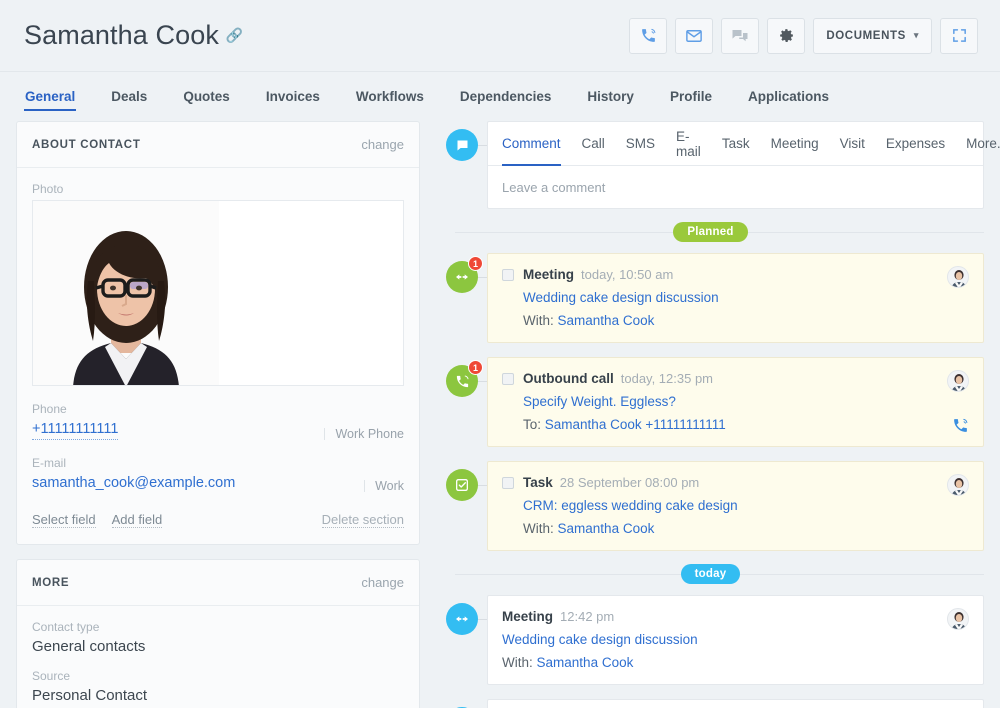  What do you see at coordinates (218, 646) in the screenshot?
I see `contact-type-value: General contacts` at bounding box center [218, 646].